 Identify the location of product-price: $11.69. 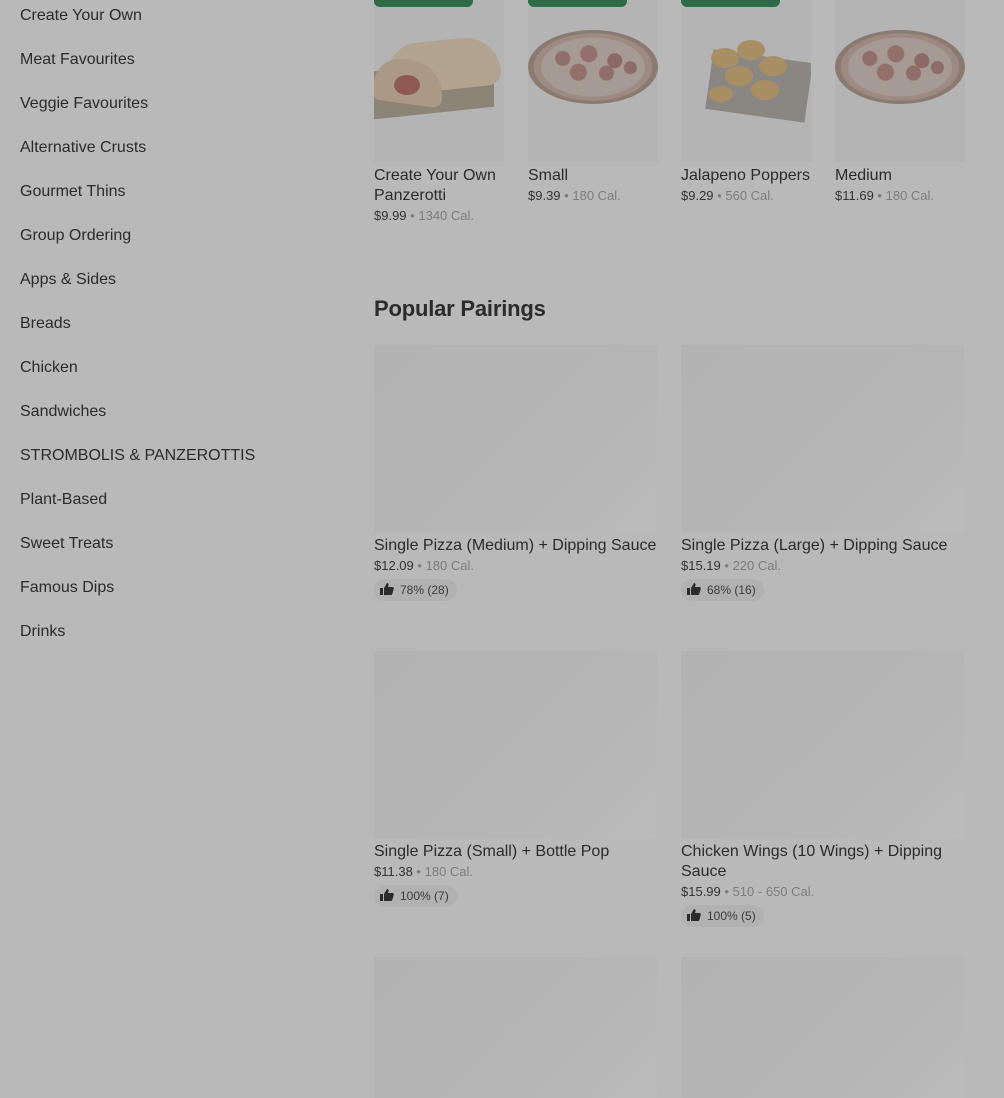
(854, 195).